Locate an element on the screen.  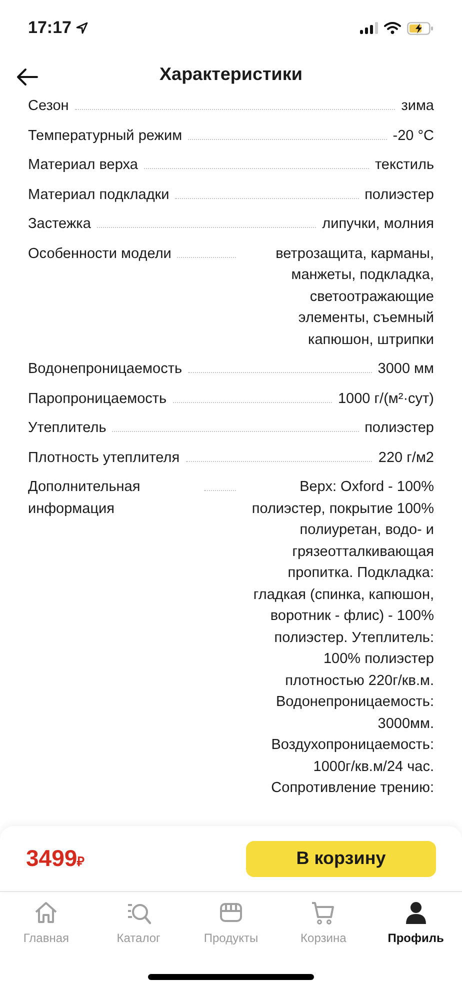
spec-value: -20 °C is located at coordinates (413, 136).